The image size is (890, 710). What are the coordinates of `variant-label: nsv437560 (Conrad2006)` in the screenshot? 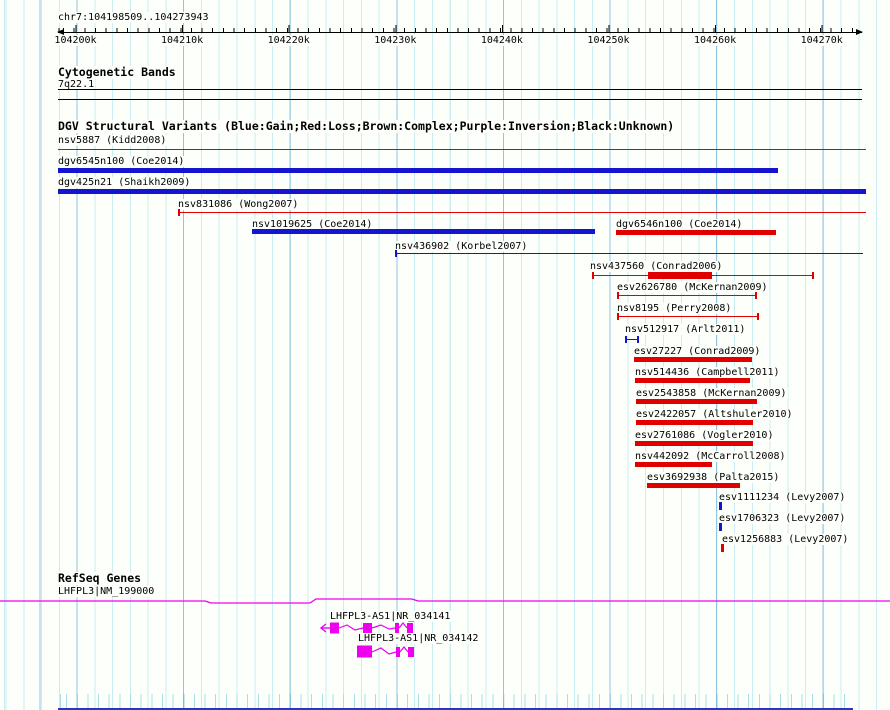 It's located at (656, 266).